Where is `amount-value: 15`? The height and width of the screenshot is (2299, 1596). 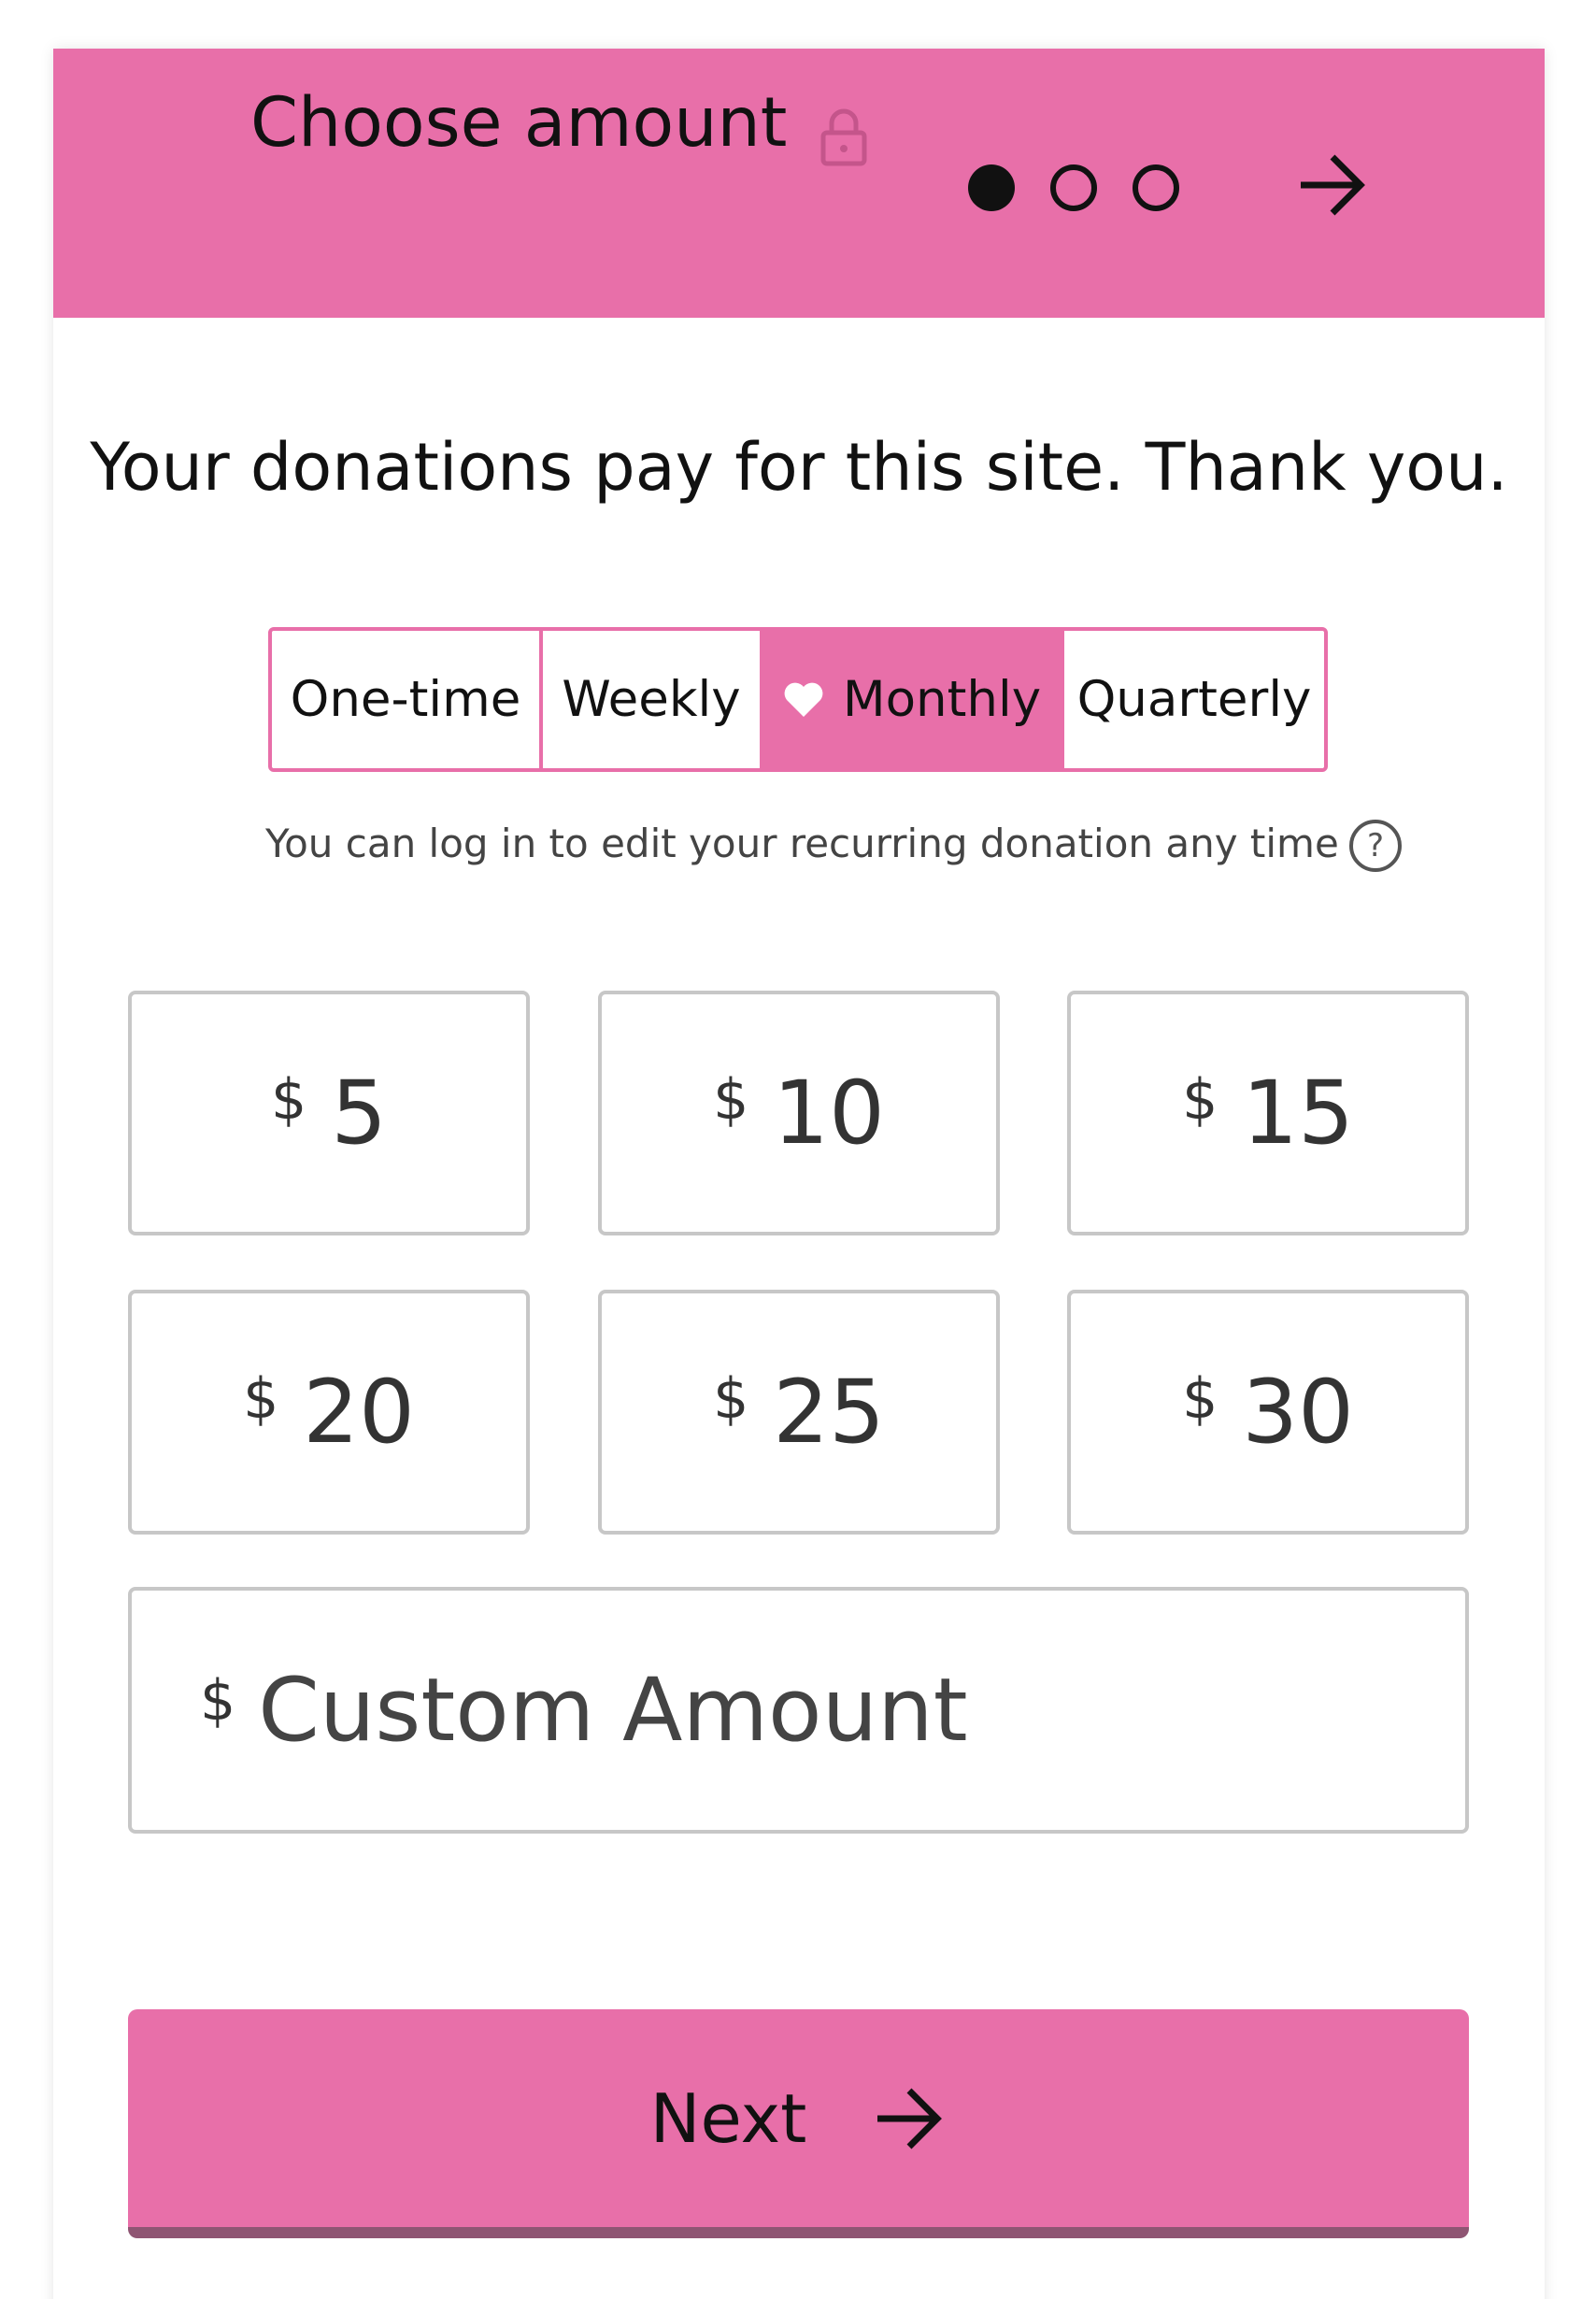
amount-value: 15 is located at coordinates (1298, 1113).